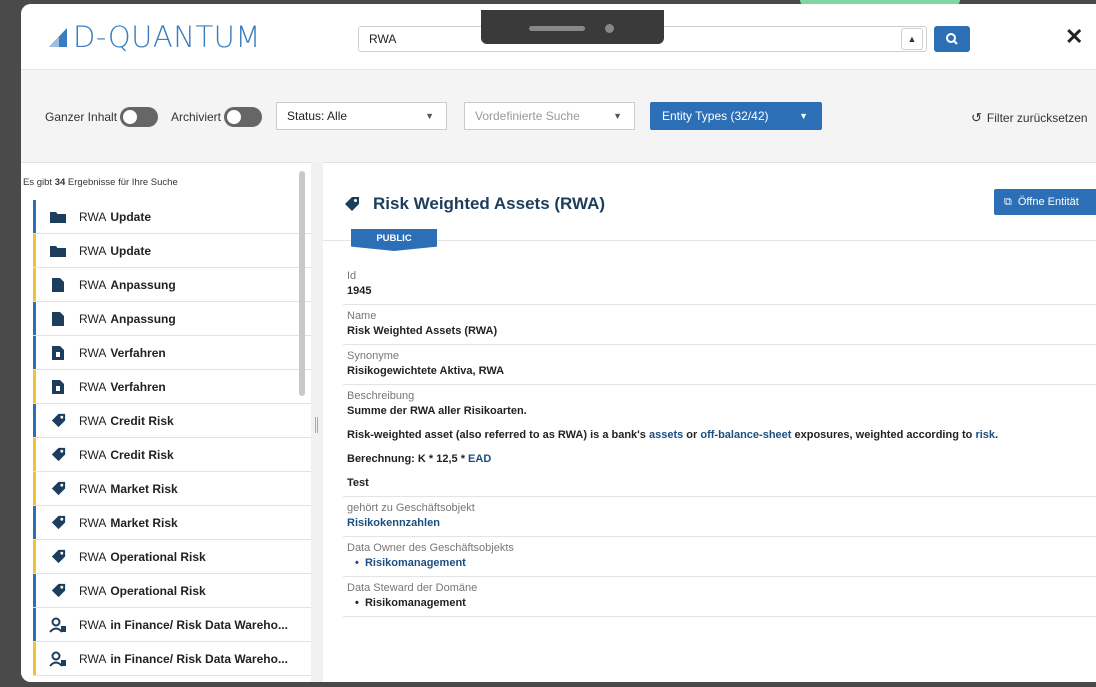  What do you see at coordinates (719, 365) in the screenshot?
I see `field-synonyme: Synonyme Risikogewichtete Aktiva, RWA` at bounding box center [719, 365].